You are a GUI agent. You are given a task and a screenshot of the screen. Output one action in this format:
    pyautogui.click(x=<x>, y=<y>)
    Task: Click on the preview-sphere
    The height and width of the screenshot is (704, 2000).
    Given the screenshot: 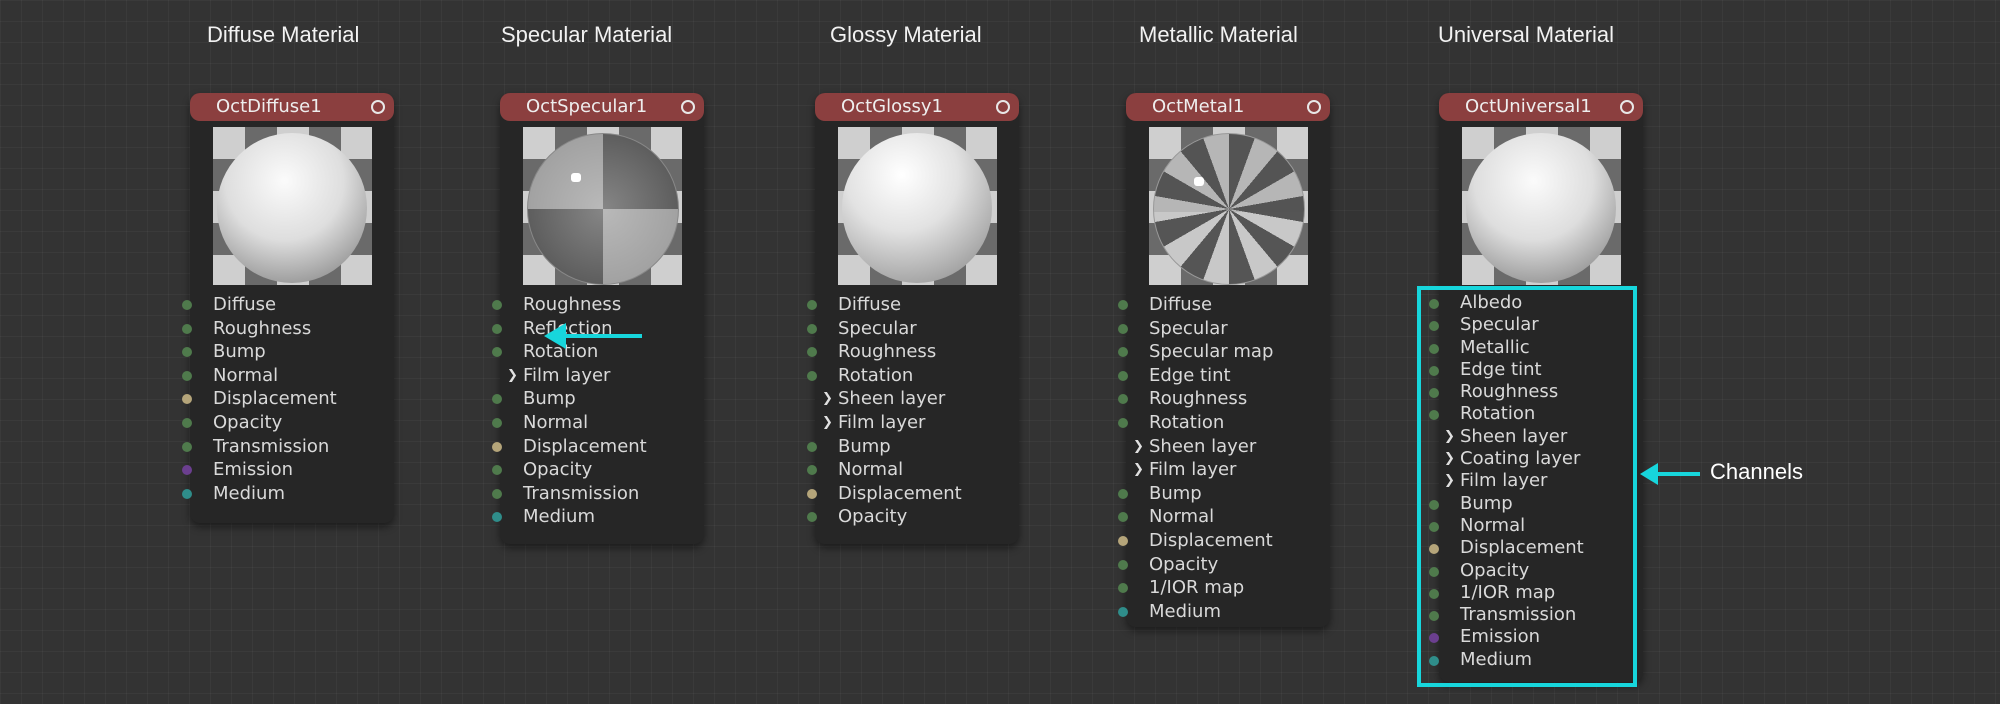 What is the action you would take?
    pyautogui.click(x=1229, y=209)
    